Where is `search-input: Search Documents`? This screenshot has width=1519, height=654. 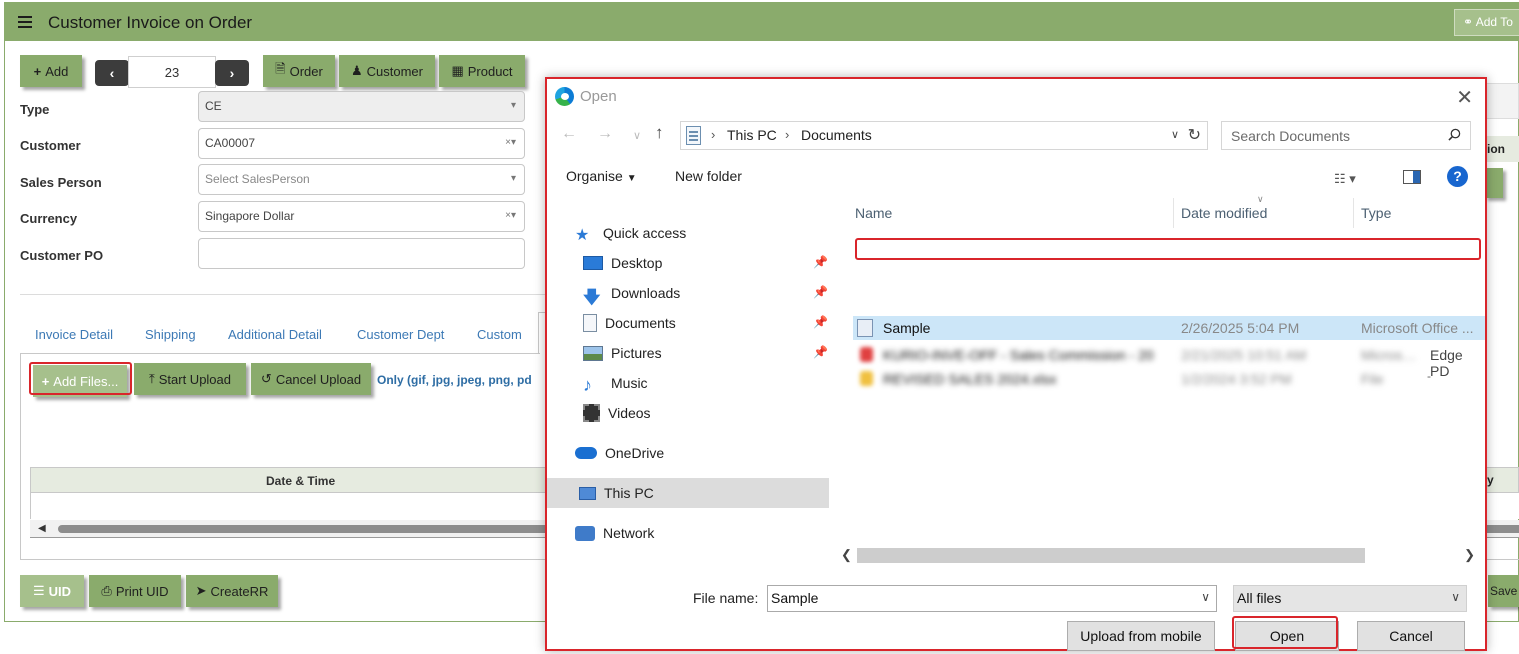 search-input: Search Documents is located at coordinates (1346, 135).